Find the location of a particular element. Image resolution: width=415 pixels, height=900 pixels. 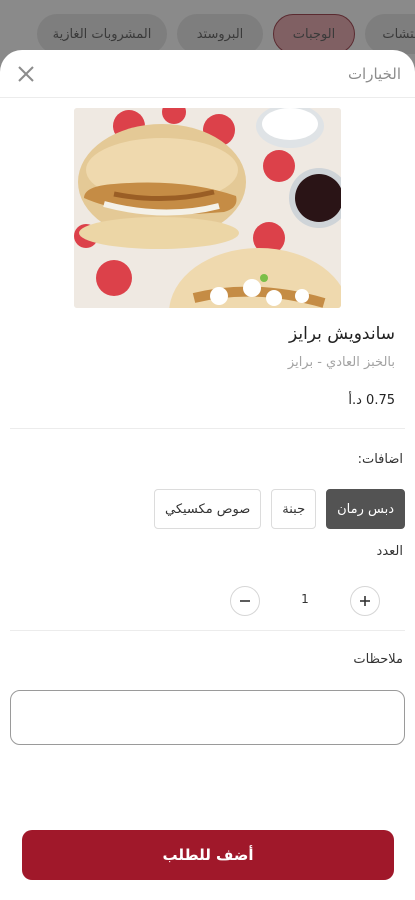

increment-button is located at coordinates (365, 601).